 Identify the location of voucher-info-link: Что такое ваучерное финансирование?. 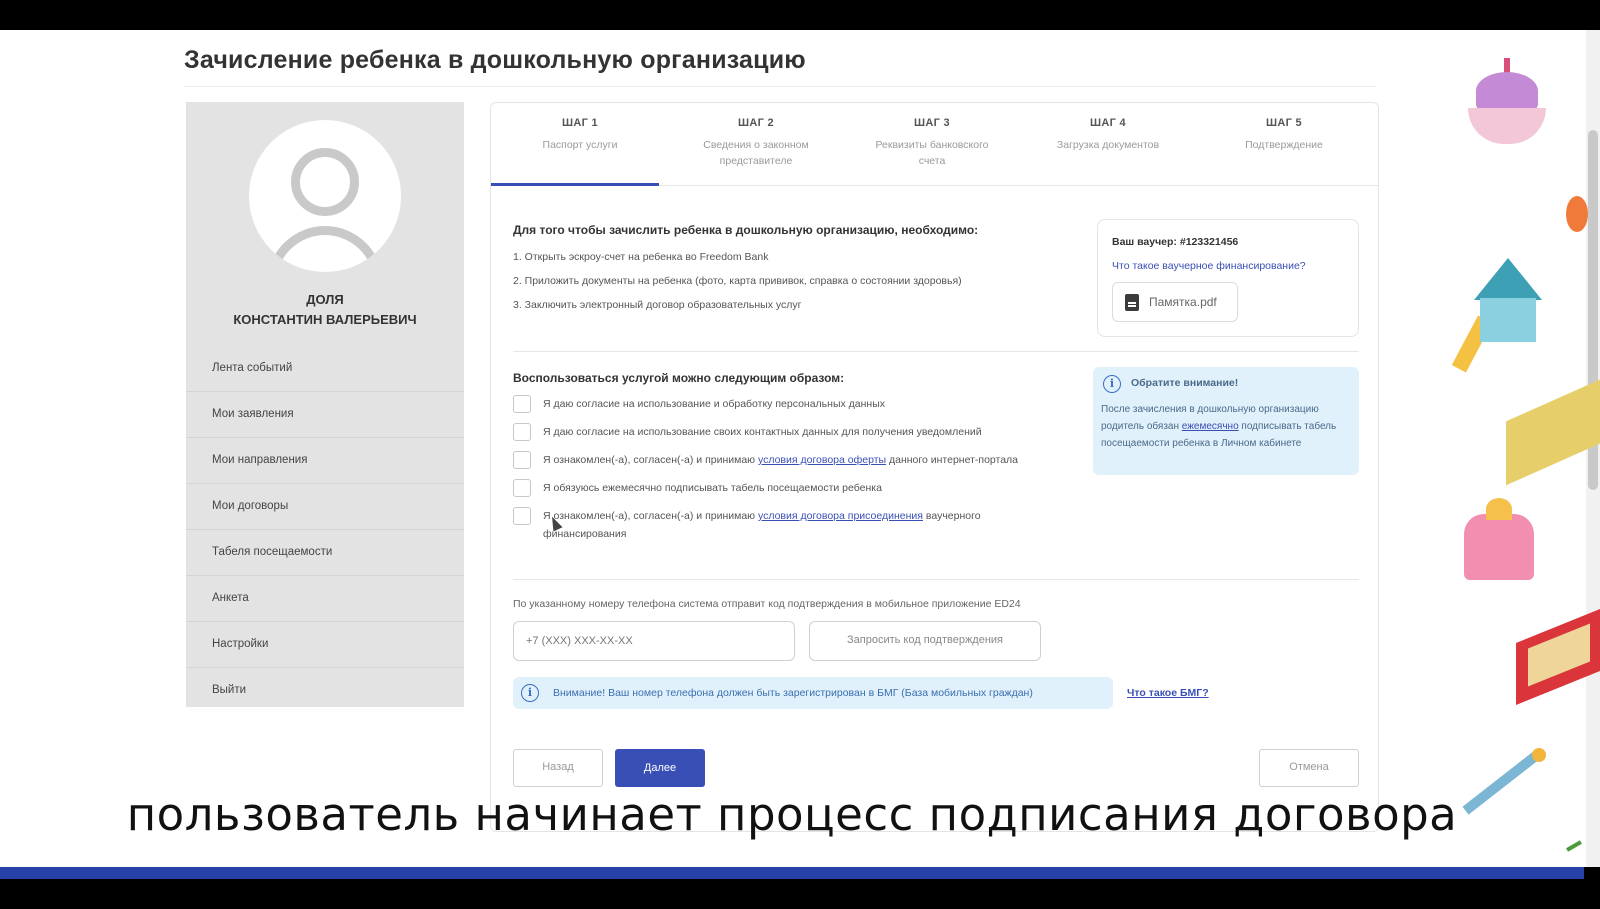
(1209, 266).